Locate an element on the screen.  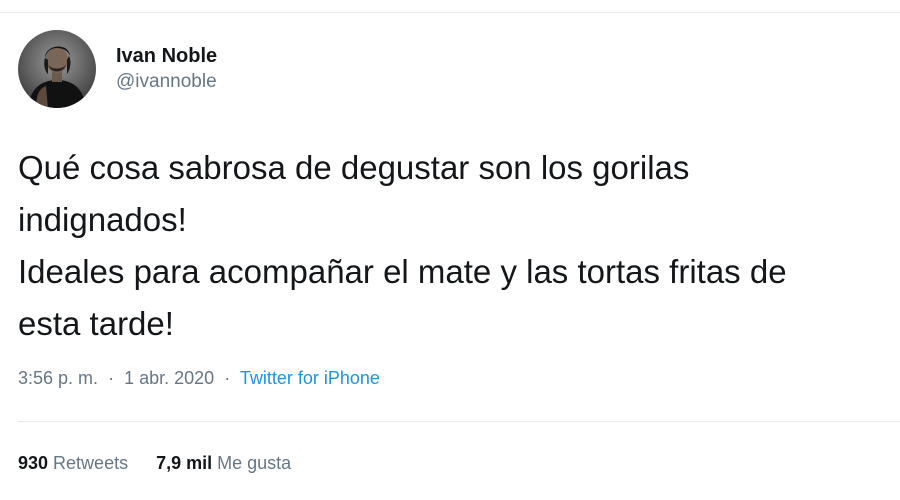
retweets-count: 930 is located at coordinates (33, 463).